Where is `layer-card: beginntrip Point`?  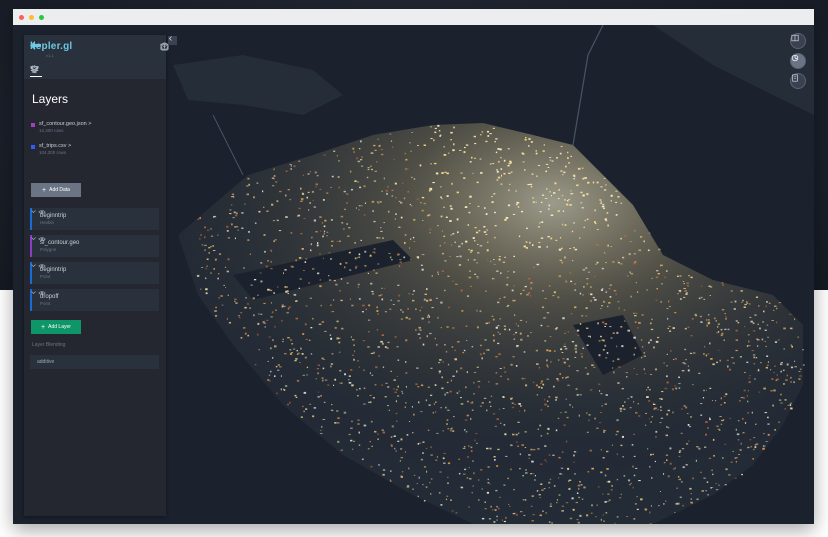 layer-card: beginntrip Point is located at coordinates (94, 273).